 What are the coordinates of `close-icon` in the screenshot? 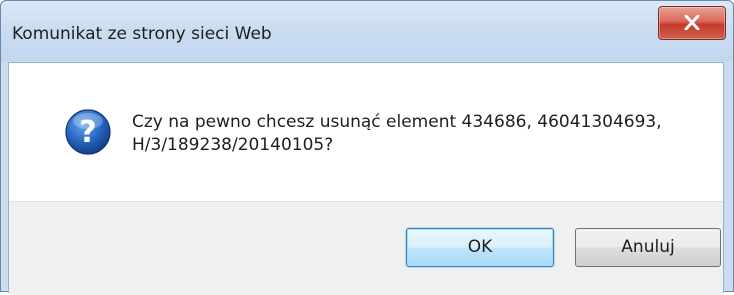 It's located at (692, 22).